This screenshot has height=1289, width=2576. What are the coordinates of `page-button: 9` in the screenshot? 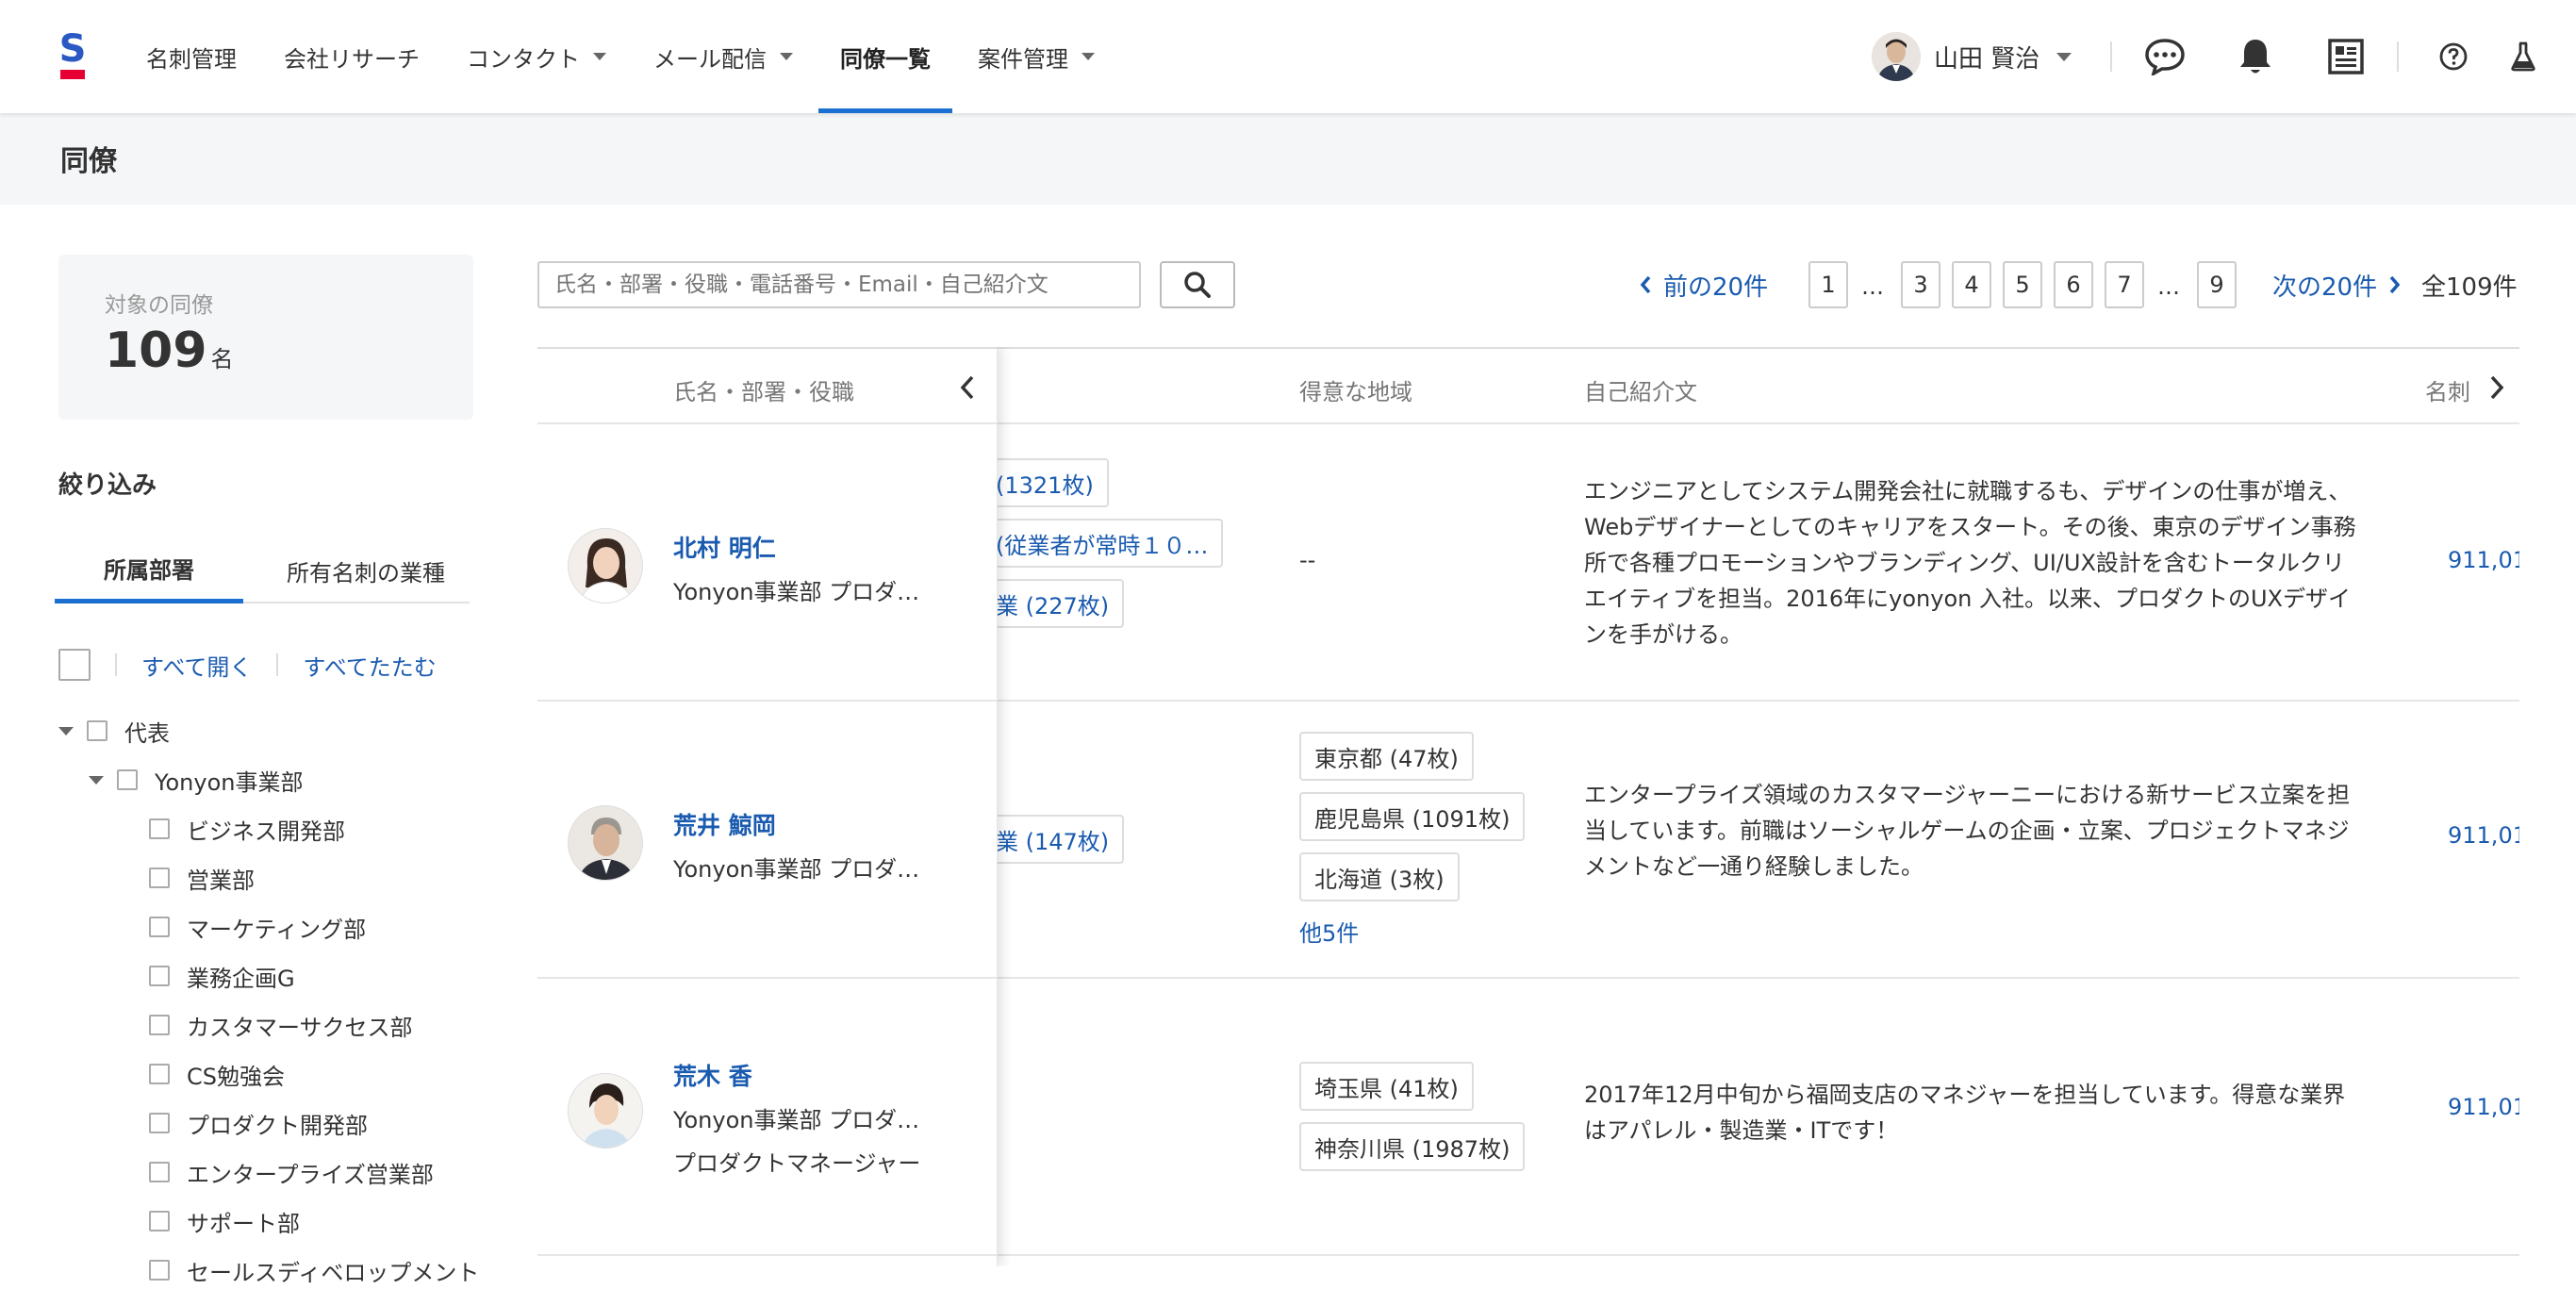 It's located at (2217, 284).